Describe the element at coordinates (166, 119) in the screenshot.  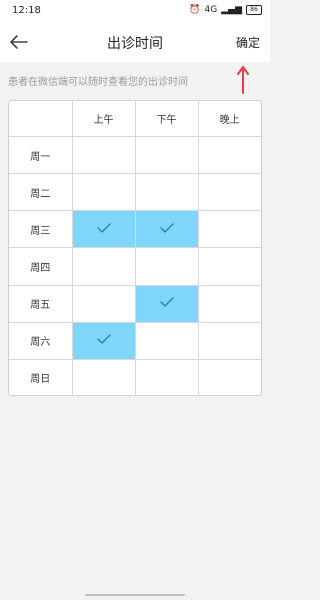
I see `column-header: 下午` at that location.